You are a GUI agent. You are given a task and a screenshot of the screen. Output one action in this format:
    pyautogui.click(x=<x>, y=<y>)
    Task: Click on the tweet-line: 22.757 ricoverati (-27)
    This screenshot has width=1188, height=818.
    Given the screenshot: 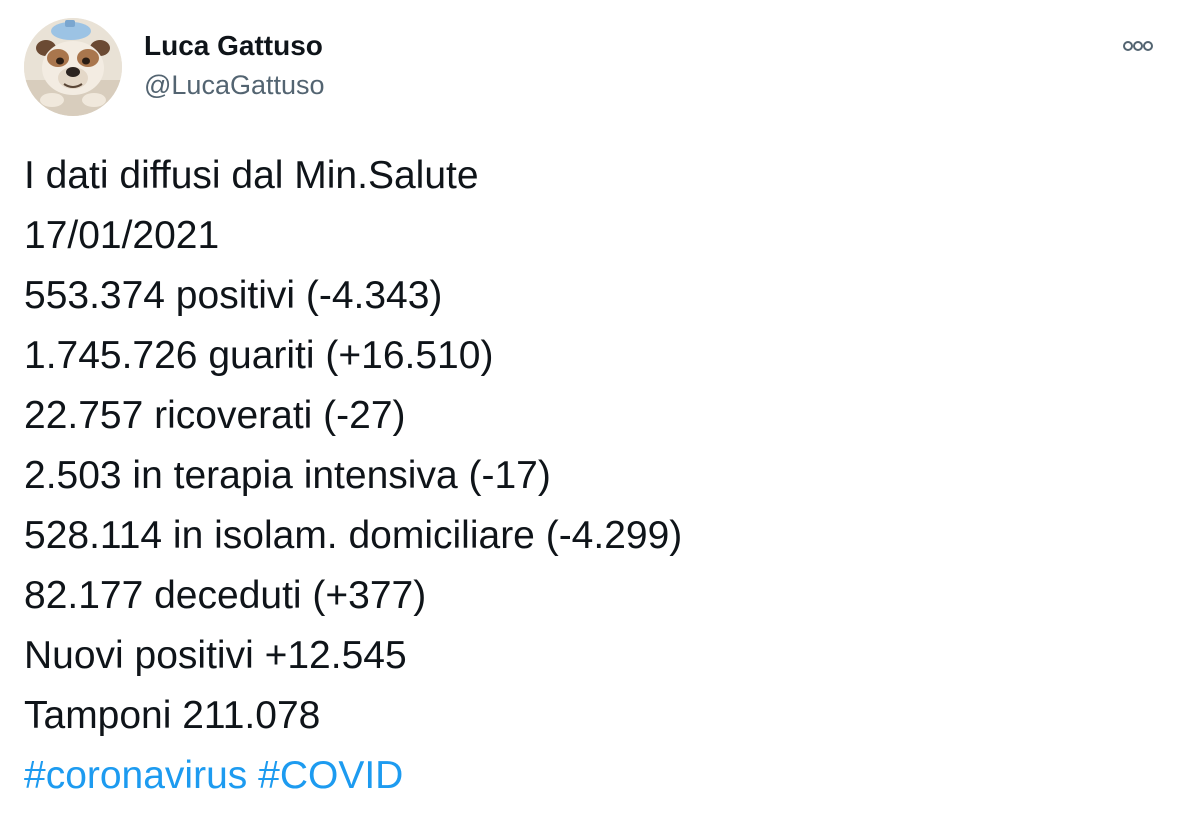 What is the action you would take?
    pyautogui.click(x=215, y=415)
    